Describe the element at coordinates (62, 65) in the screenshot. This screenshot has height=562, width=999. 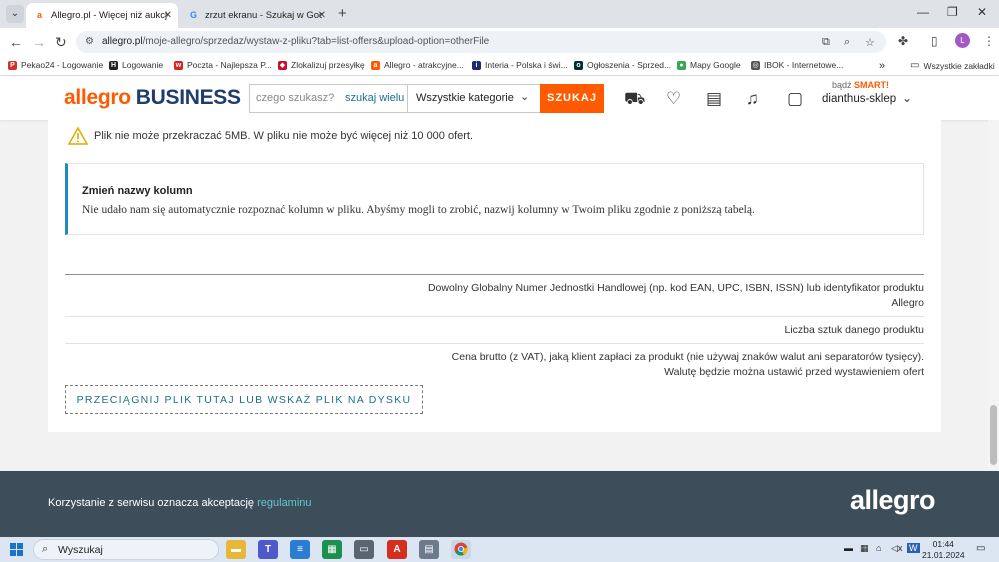
I see `bookmark-label: Pekao24 - Logowanie` at that location.